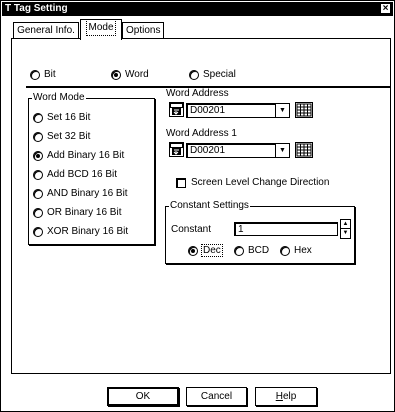 This screenshot has height=412, width=395. I want to click on radio-or-binary-16-bit-circle, so click(38, 212).